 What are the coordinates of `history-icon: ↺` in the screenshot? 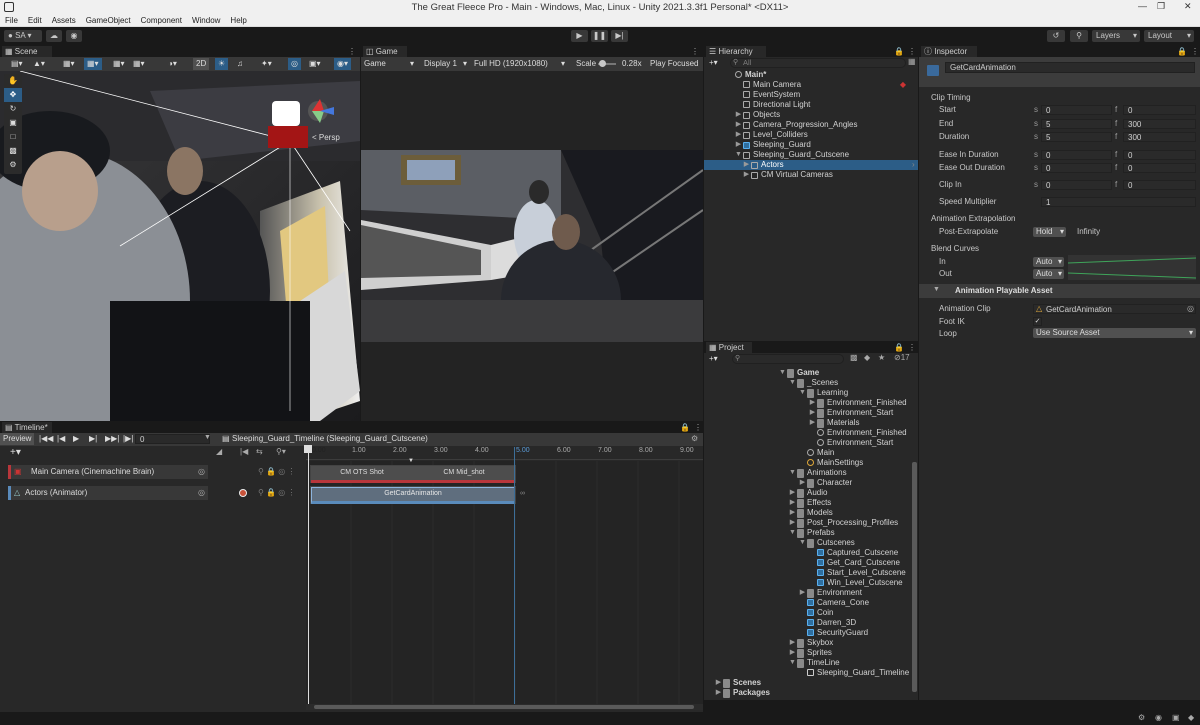 It's located at (1056, 36).